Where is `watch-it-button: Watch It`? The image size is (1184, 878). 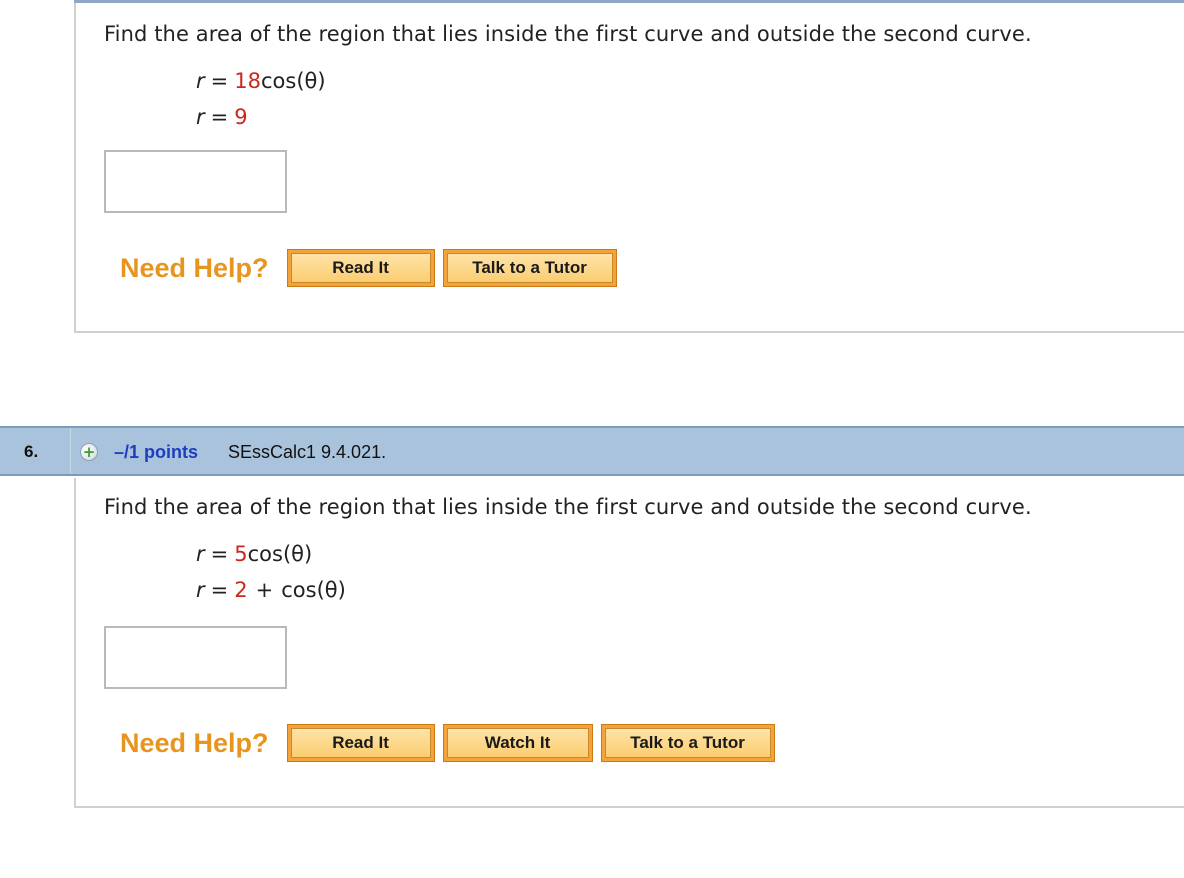 watch-it-button: Watch It is located at coordinates (517, 743).